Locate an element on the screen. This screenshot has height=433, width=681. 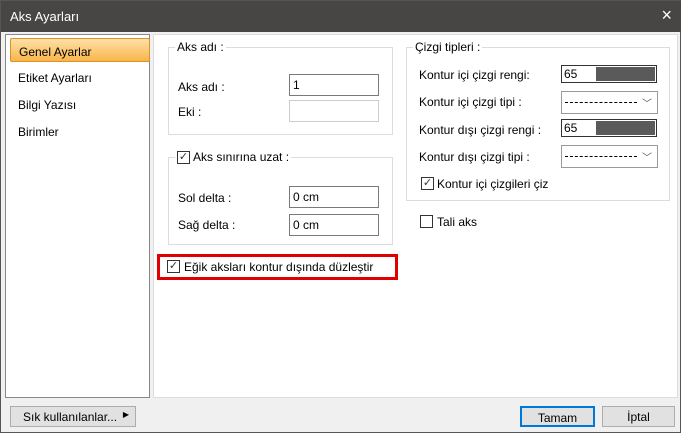
outer-color-value: 65 is located at coordinates (571, 128).